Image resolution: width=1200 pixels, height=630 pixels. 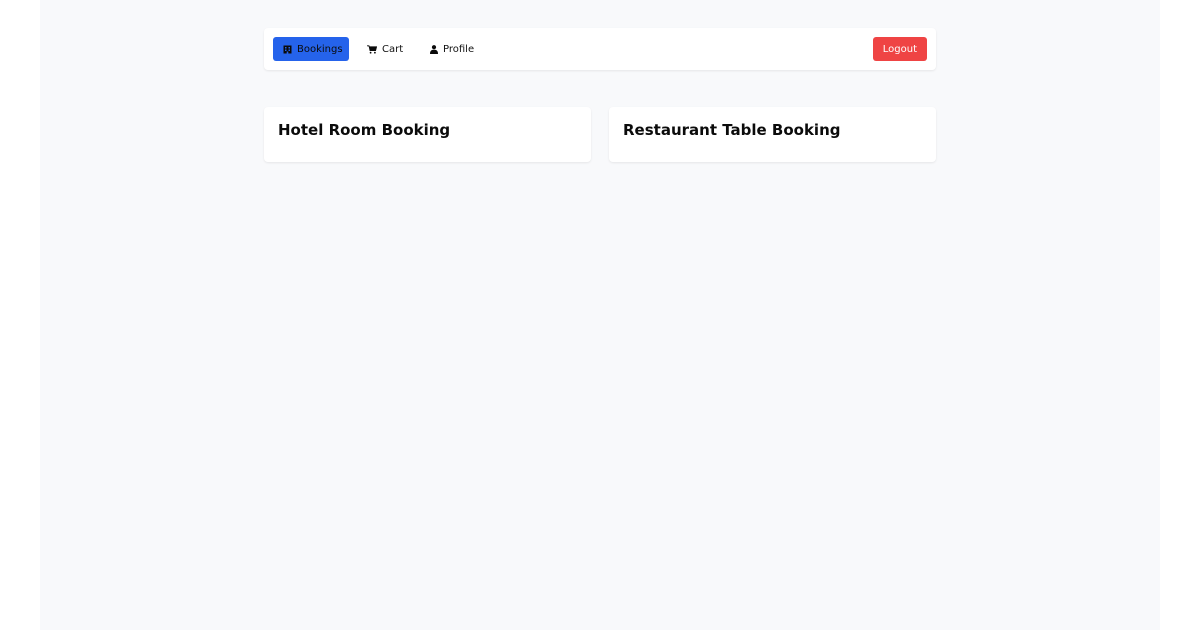 What do you see at coordinates (287, 49) in the screenshot?
I see `building-icon` at bounding box center [287, 49].